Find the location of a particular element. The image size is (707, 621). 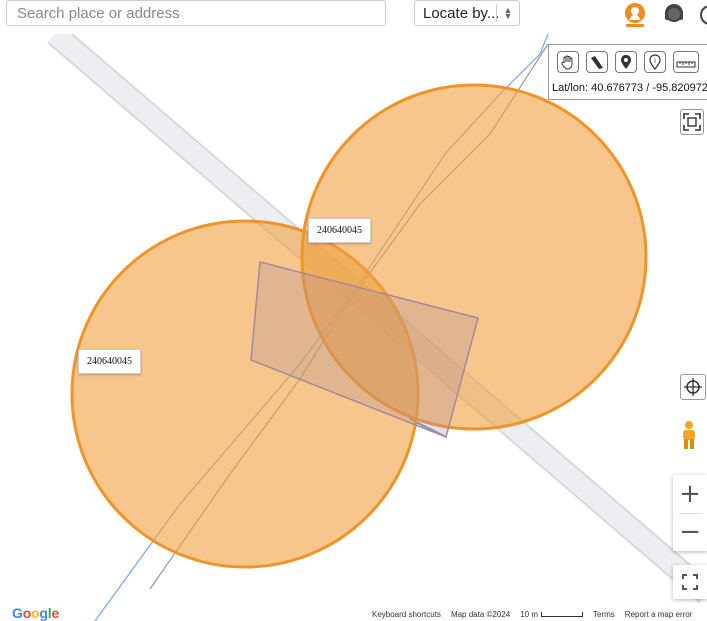

zoom-in-button: + is located at coordinates (690, 494).